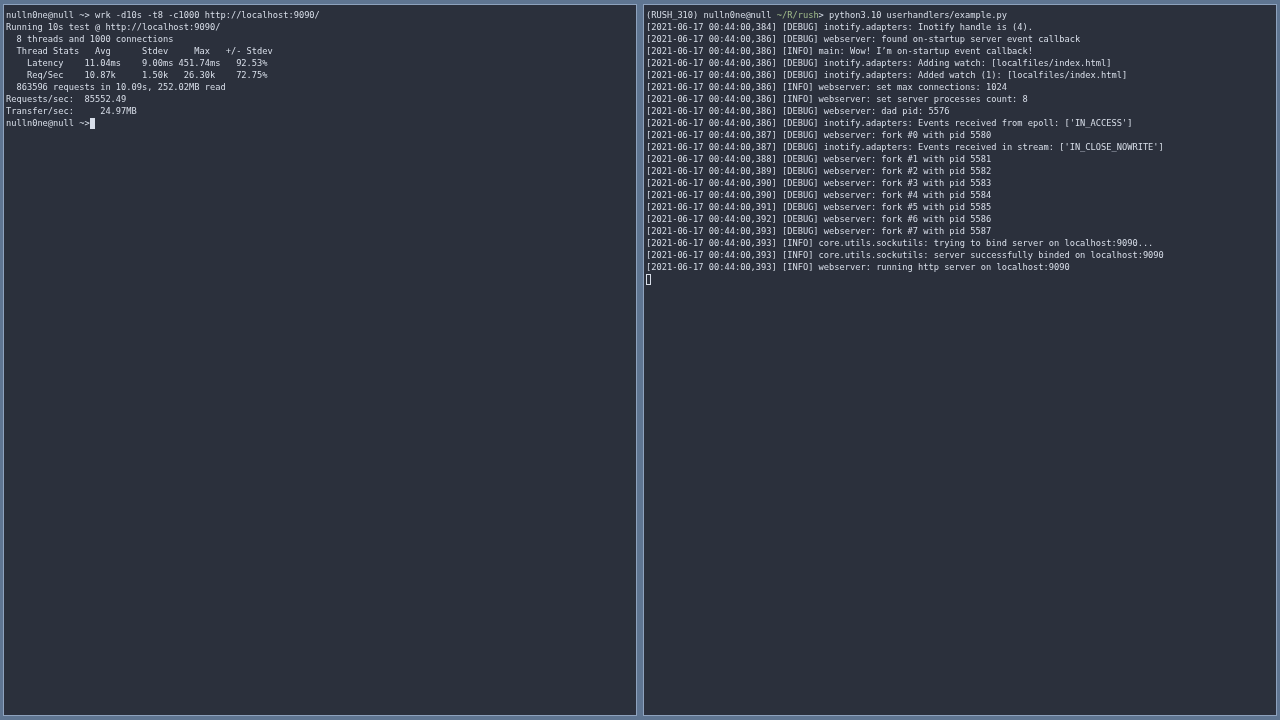 This screenshot has width=1280, height=720. Describe the element at coordinates (827, 15) in the screenshot. I see `prompt-line: (RUSH_310) nulln0ne@null ~/R/rush> python3.10 userhandlers/example.py` at that location.